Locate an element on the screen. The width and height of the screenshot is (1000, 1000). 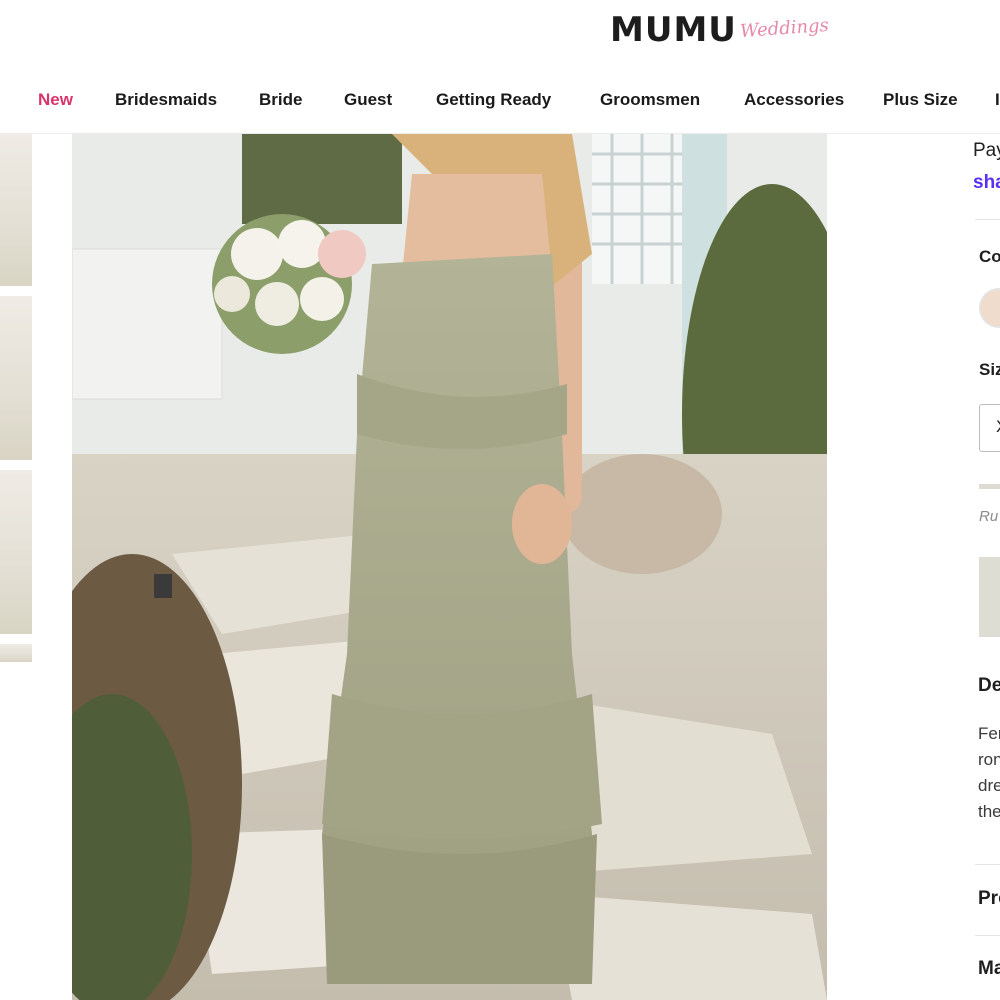
header: MUMU Weddings is located at coordinates (500, 31).